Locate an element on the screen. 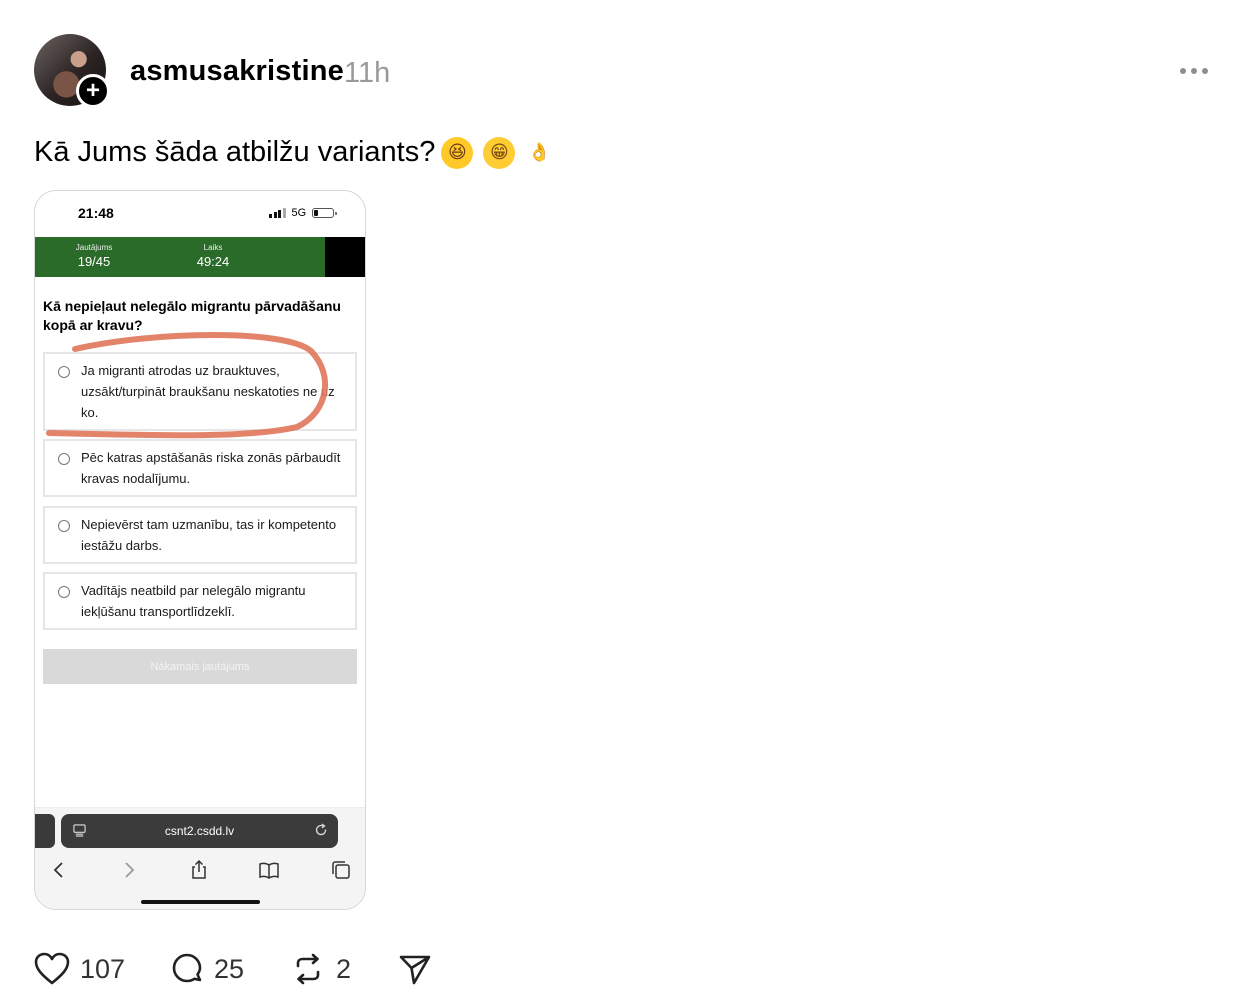  previous-tab-preview is located at coordinates (45, 831).